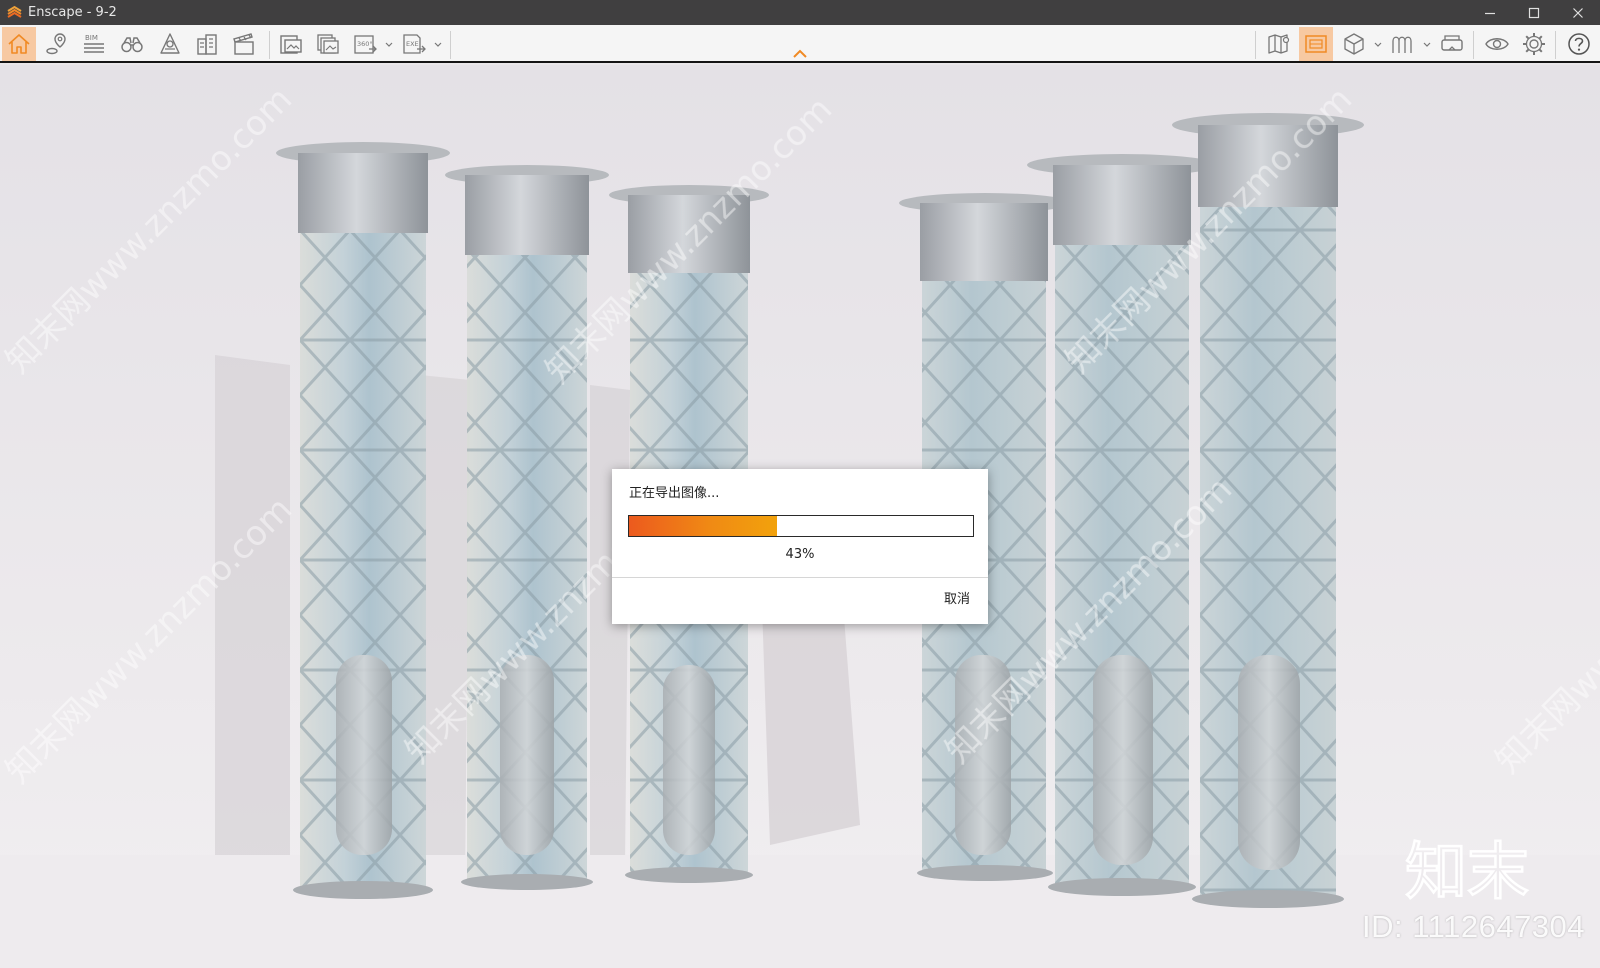  I want to click on window-title: Enscape - 9-2, so click(72, 12).